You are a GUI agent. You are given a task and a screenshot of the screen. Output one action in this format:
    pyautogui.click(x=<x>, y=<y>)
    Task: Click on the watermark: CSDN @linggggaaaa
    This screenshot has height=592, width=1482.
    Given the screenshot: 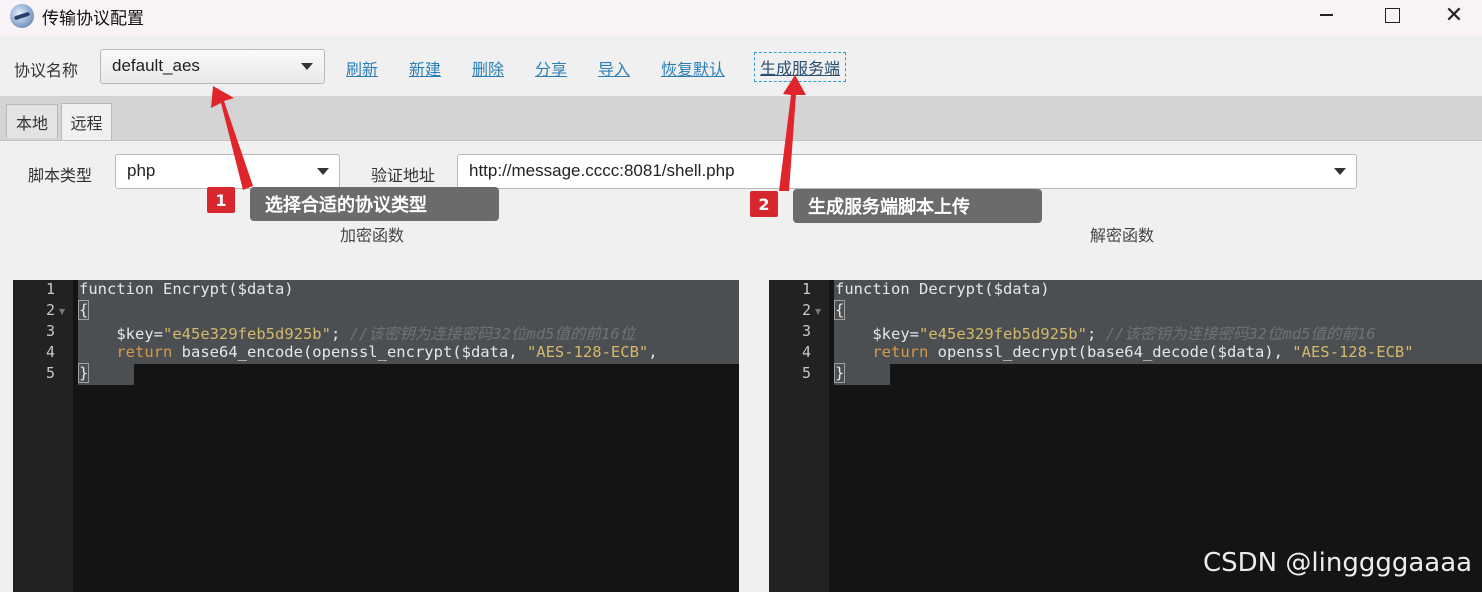 What is the action you would take?
    pyautogui.click(x=1338, y=563)
    